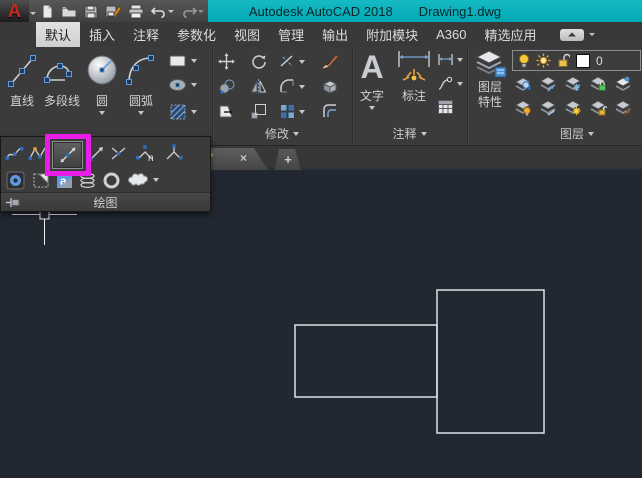 This screenshot has height=478, width=642. I want to click on measure-button, so click(175, 155).